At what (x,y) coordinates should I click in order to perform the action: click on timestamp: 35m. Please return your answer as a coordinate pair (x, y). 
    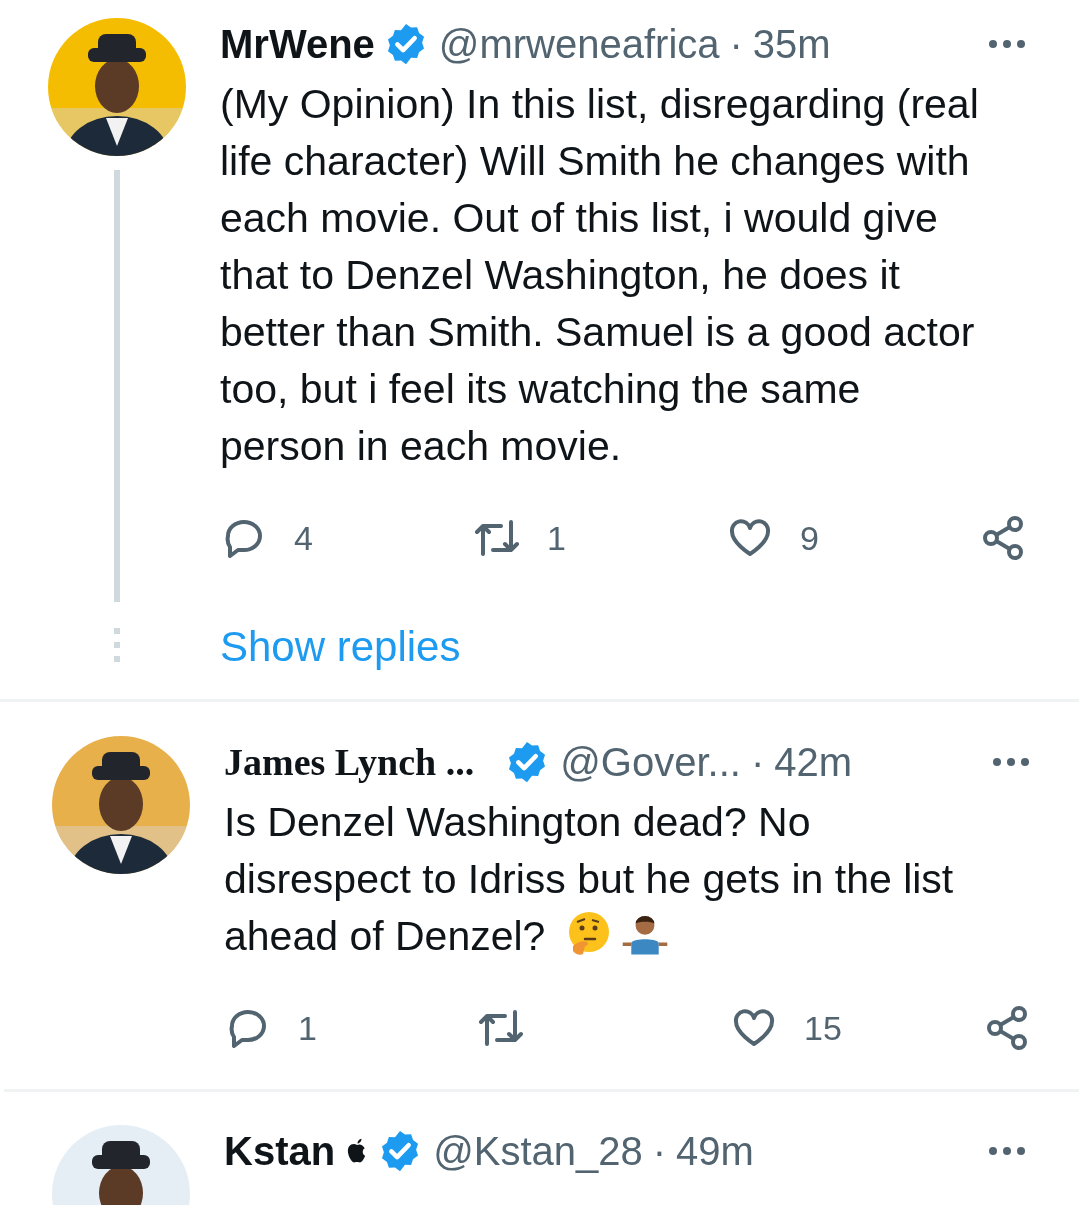
    Looking at the image, I should click on (791, 44).